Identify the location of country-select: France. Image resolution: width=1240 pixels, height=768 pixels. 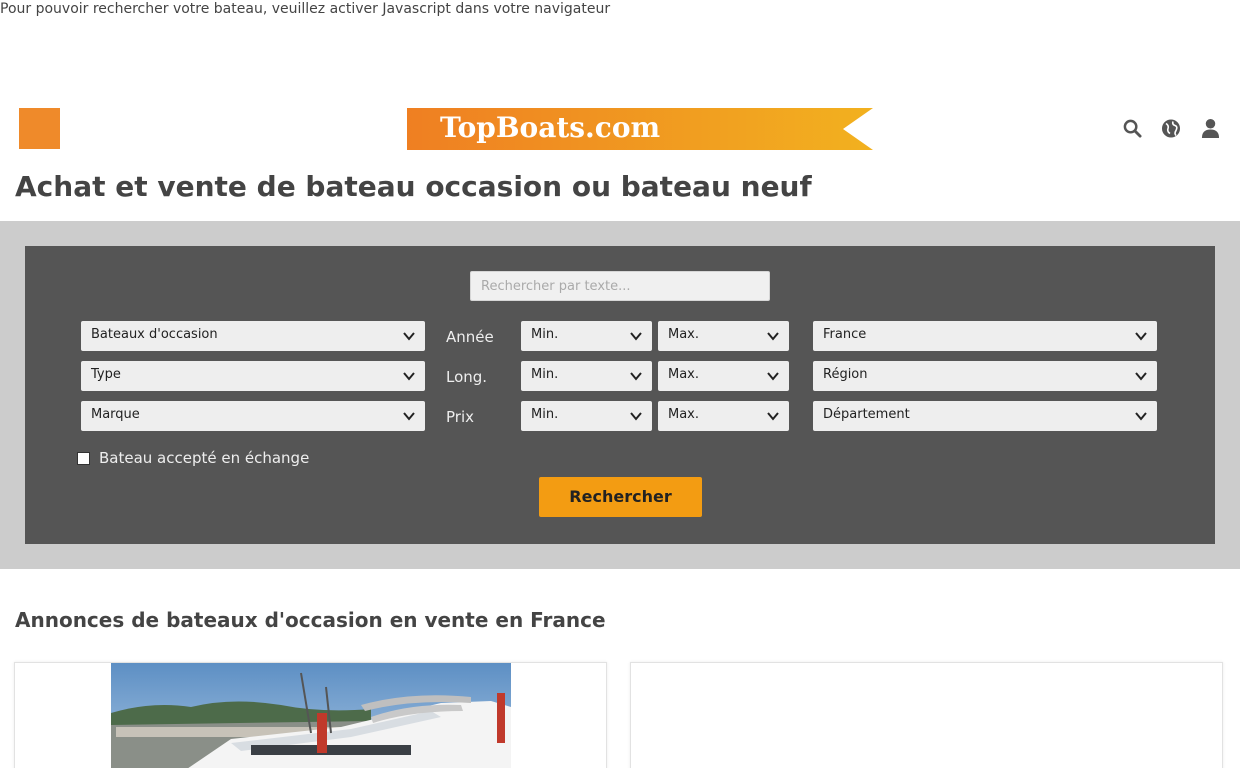
(985, 336).